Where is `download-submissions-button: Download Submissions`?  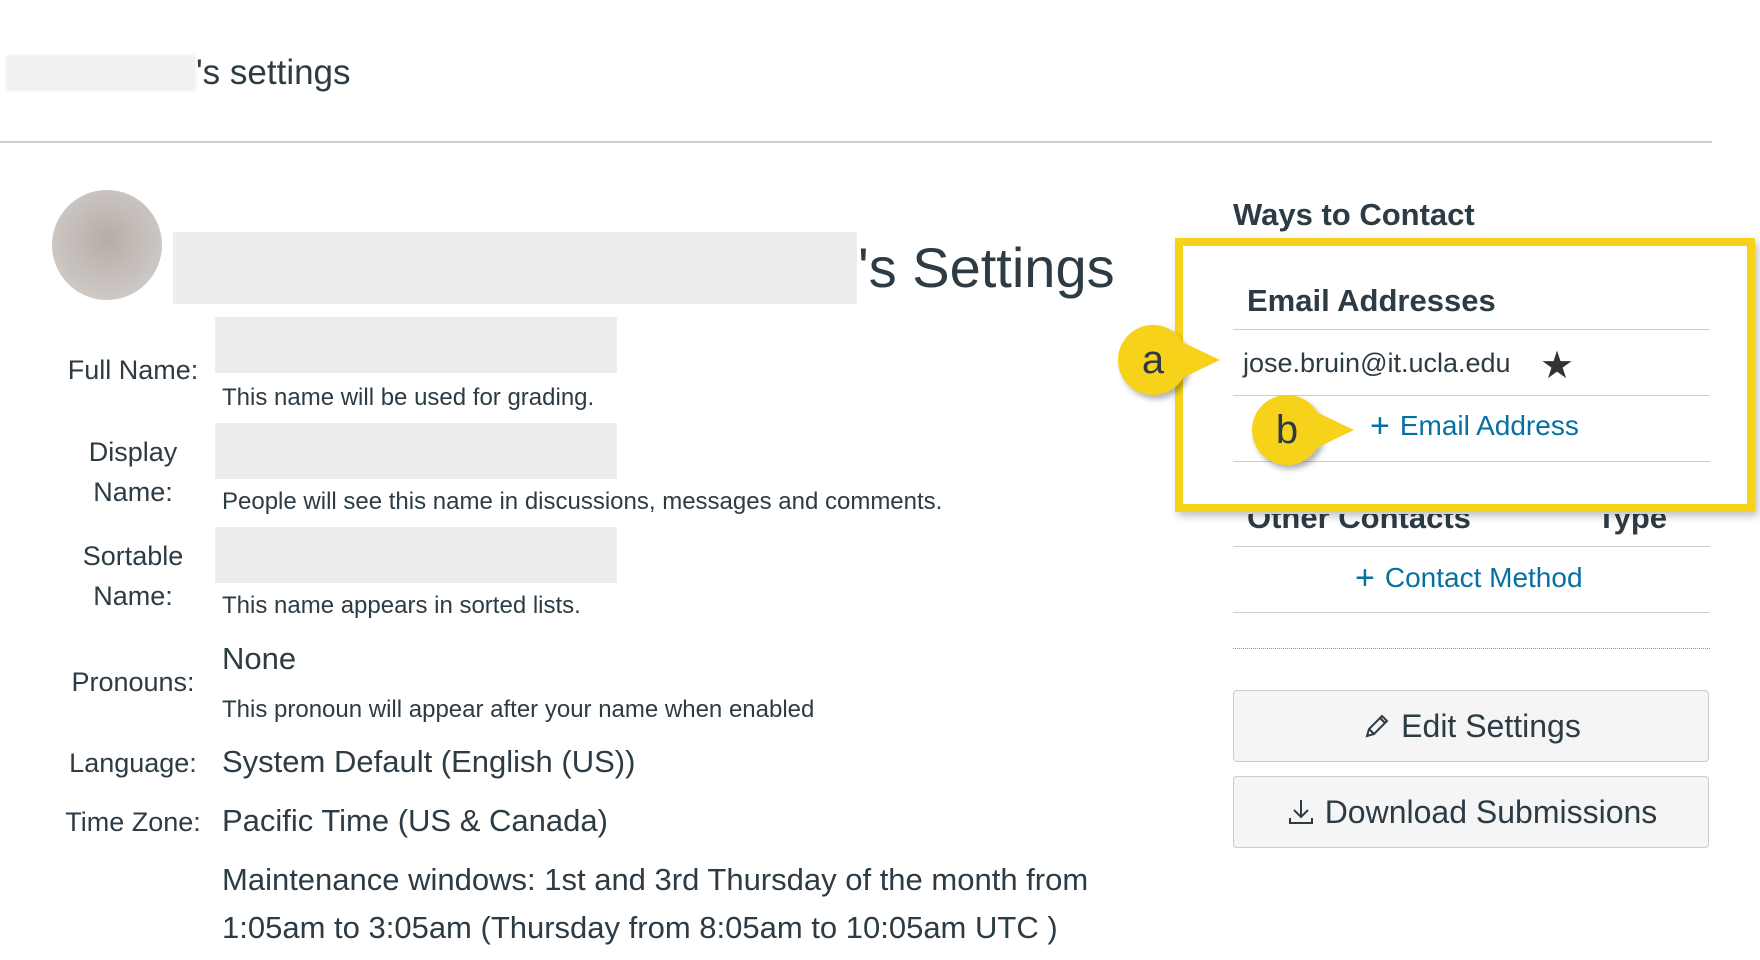
download-submissions-button: Download Submissions is located at coordinates (1471, 812).